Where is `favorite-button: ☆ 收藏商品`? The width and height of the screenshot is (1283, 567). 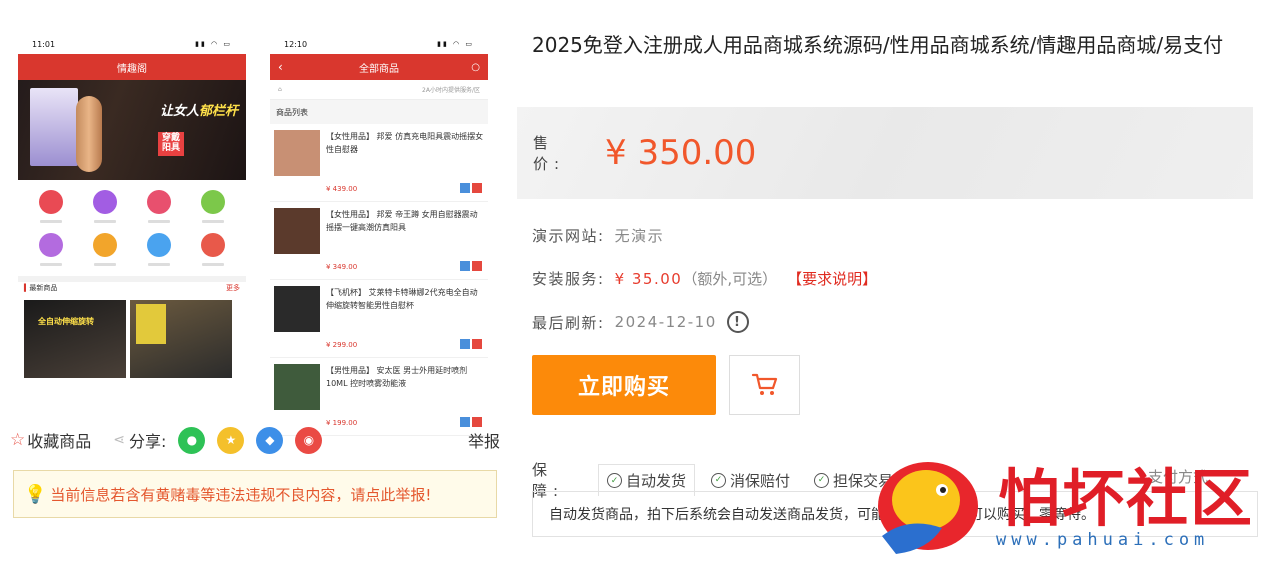 favorite-button: ☆ 收藏商品 is located at coordinates (50, 440).